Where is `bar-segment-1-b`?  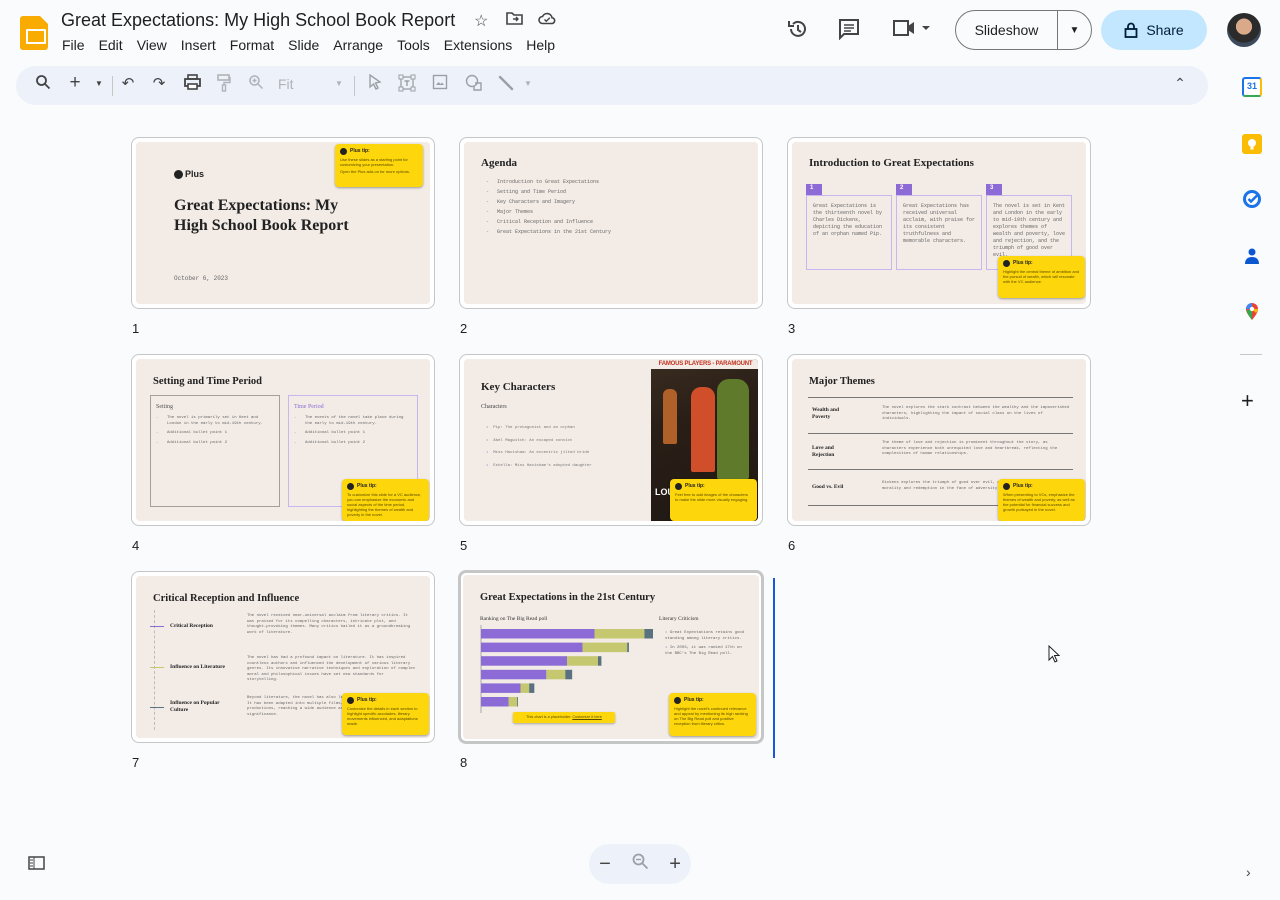
bar-segment-1-b is located at coordinates (619, 634).